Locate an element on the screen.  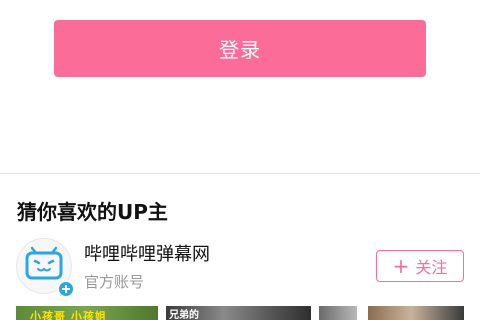
verified-plus-icon is located at coordinates (66, 289).